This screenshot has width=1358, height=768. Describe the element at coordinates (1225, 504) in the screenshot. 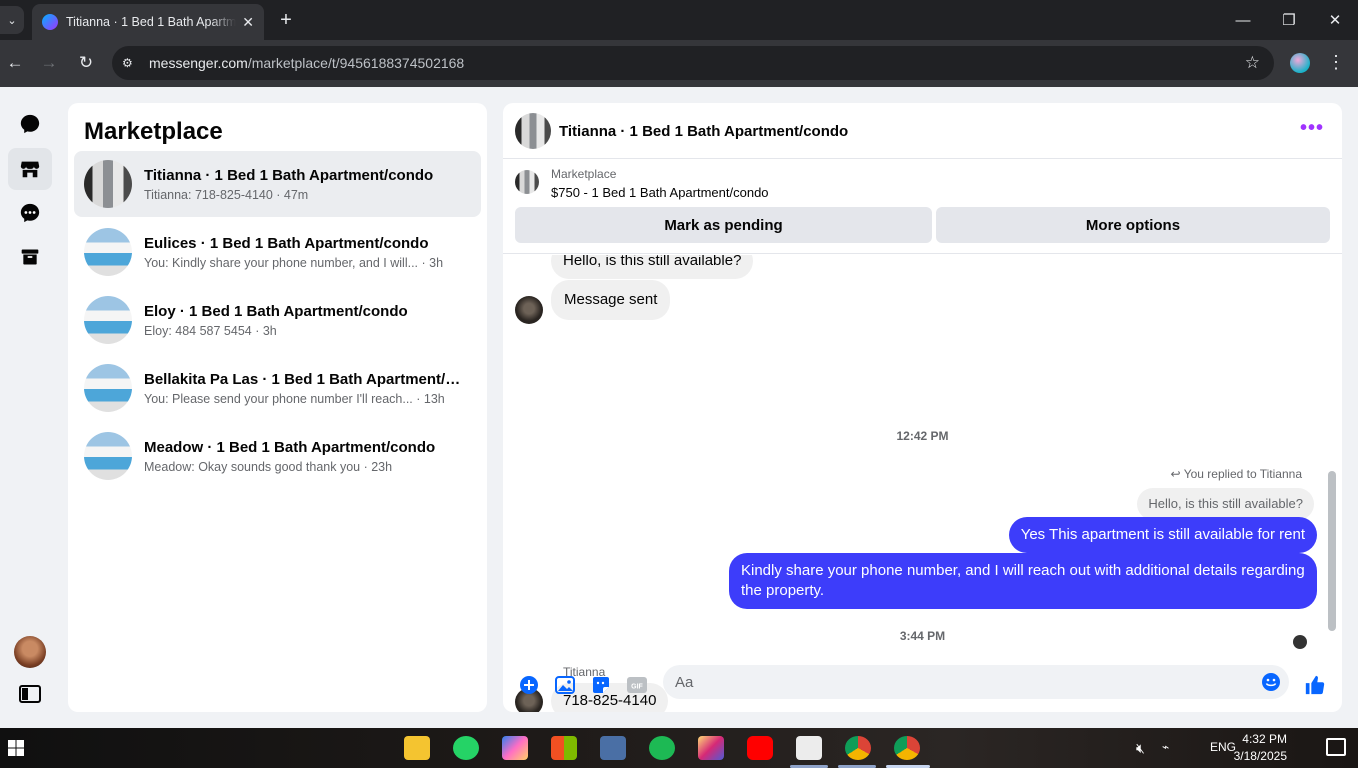

I see `quoted-message: Hello, is this still available?` at that location.